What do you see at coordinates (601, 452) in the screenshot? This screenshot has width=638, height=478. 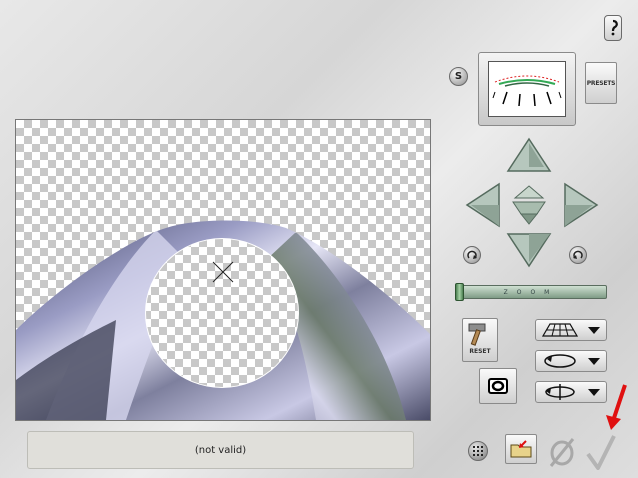 I see `checkmark-icon` at bounding box center [601, 452].